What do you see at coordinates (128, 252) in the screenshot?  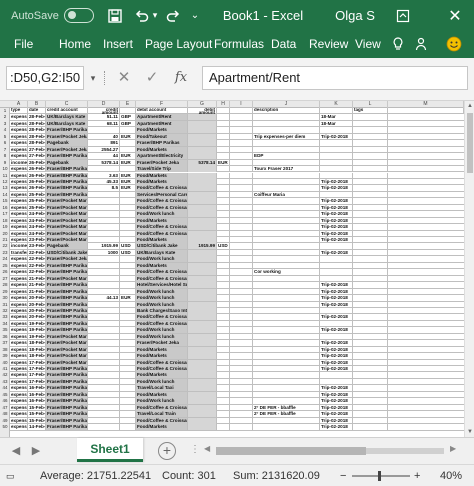 I see `cell: USD` at bounding box center [128, 252].